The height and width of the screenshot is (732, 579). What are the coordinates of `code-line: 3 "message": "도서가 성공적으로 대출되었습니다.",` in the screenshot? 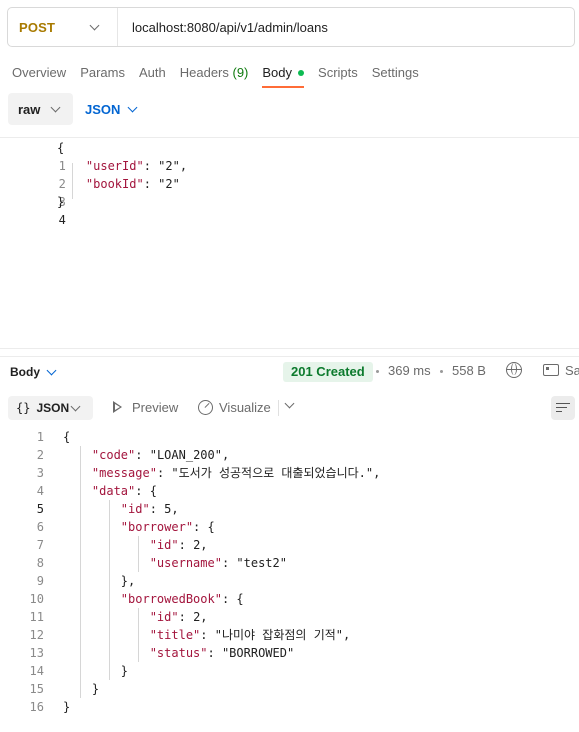 It's located at (190, 473).